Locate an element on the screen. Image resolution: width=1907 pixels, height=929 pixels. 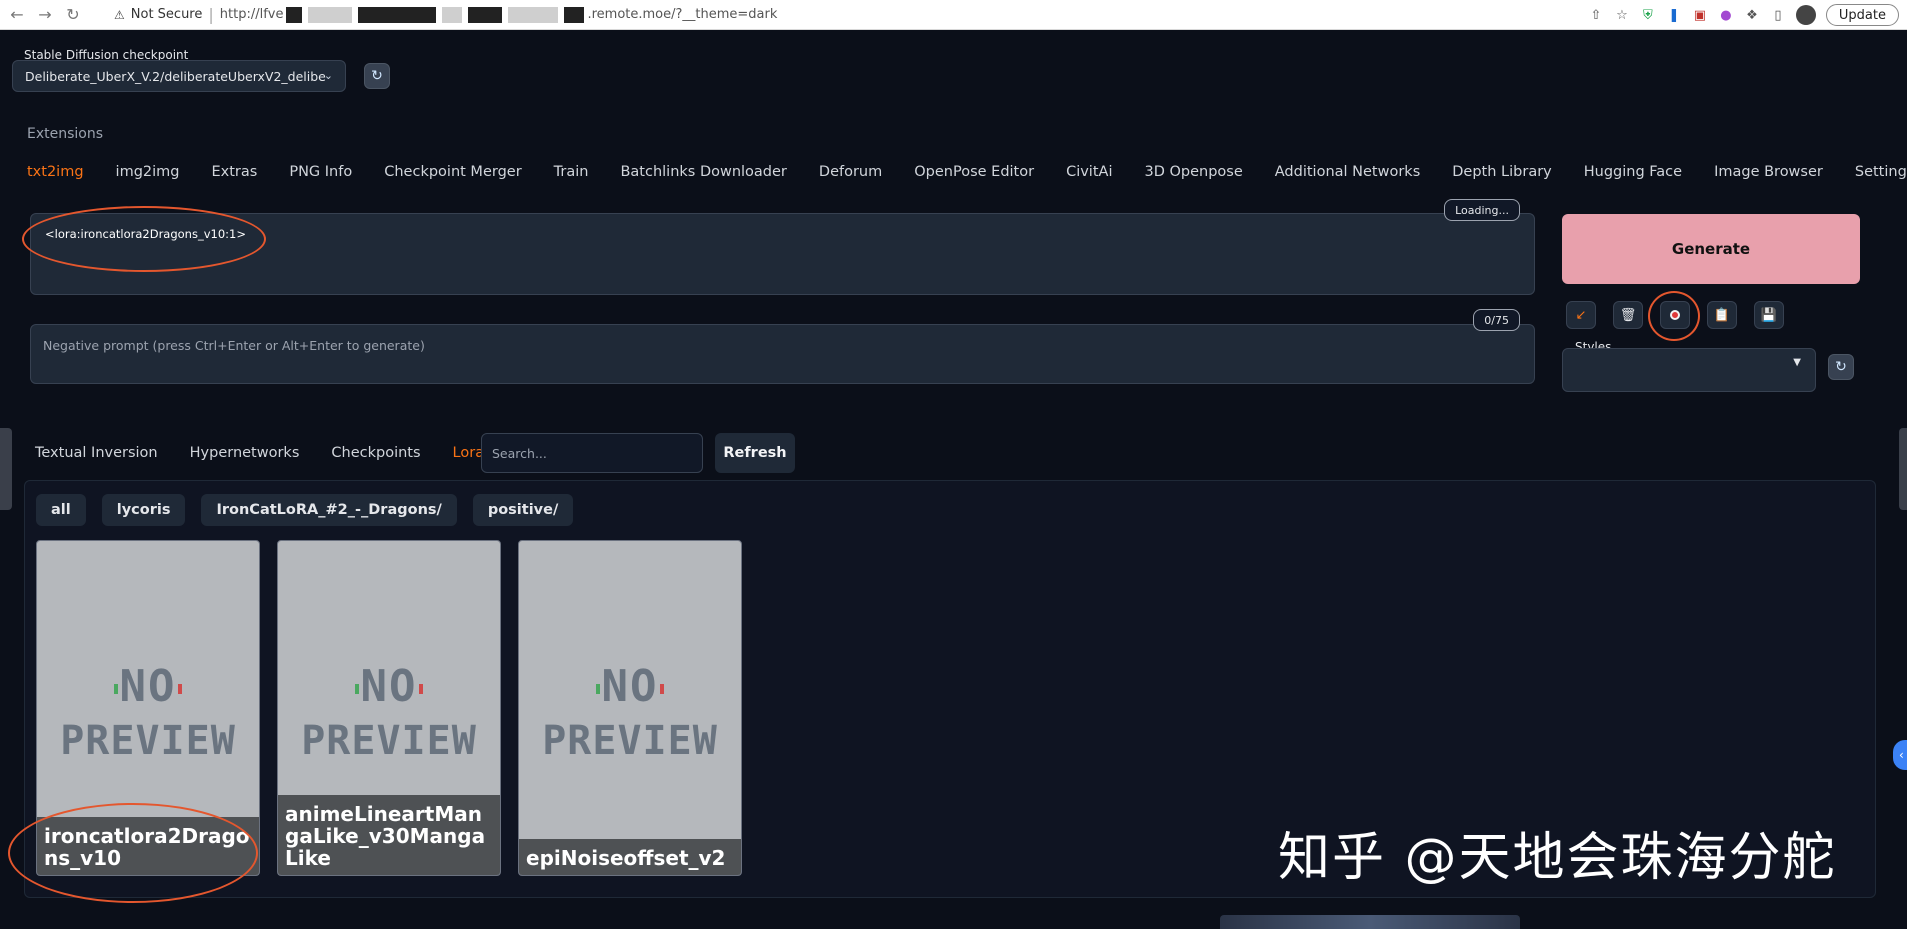
tab-hypernetworks: Hypernetworks is located at coordinates (245, 453).